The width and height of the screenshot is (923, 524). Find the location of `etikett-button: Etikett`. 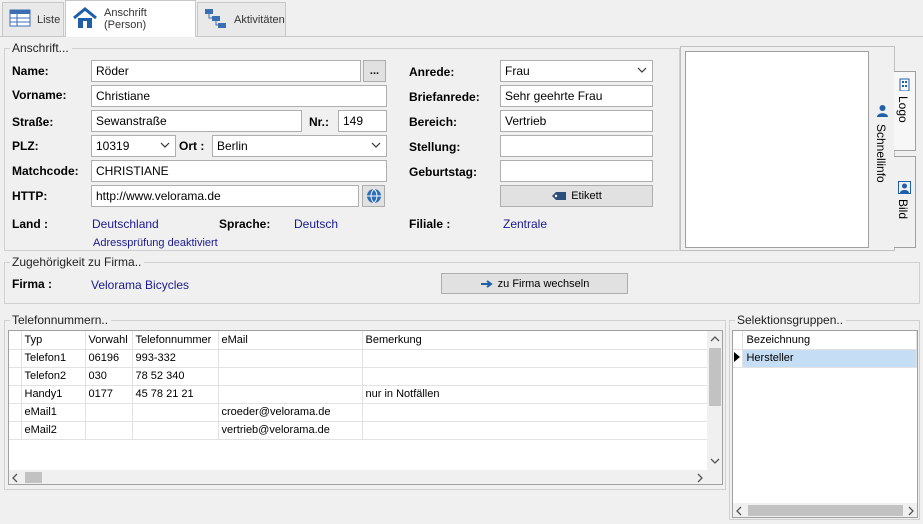

etikett-button: Etikett is located at coordinates (576, 196).